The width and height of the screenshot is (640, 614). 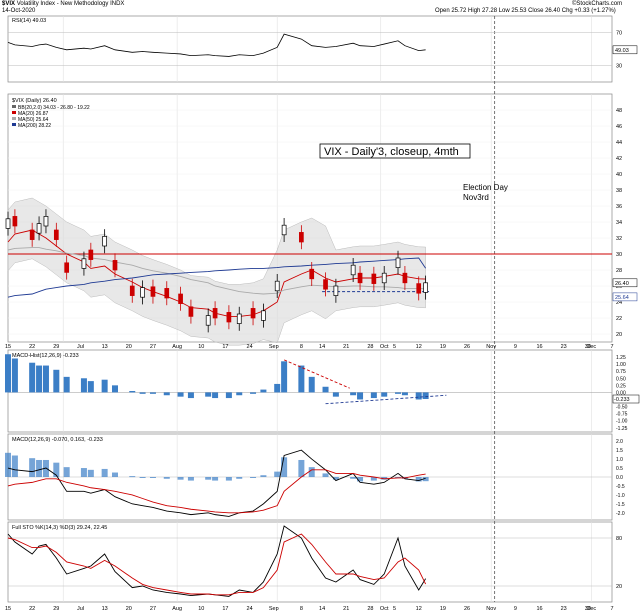 I want to click on x-tick-label-bottom: Aug, so click(x=177, y=609).